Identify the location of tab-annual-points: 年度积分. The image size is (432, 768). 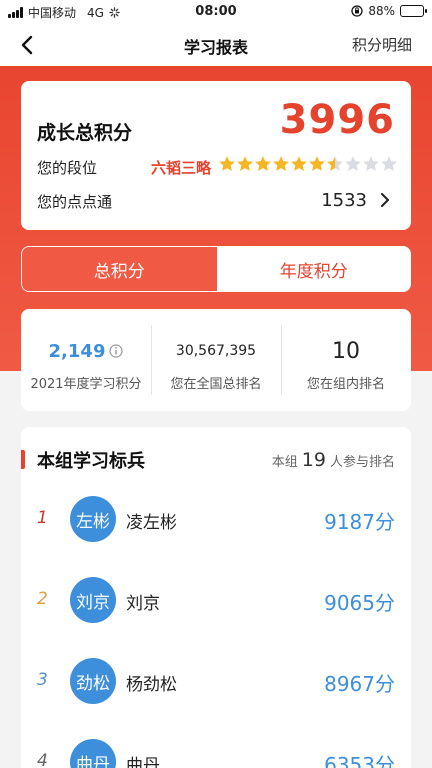
(313, 269).